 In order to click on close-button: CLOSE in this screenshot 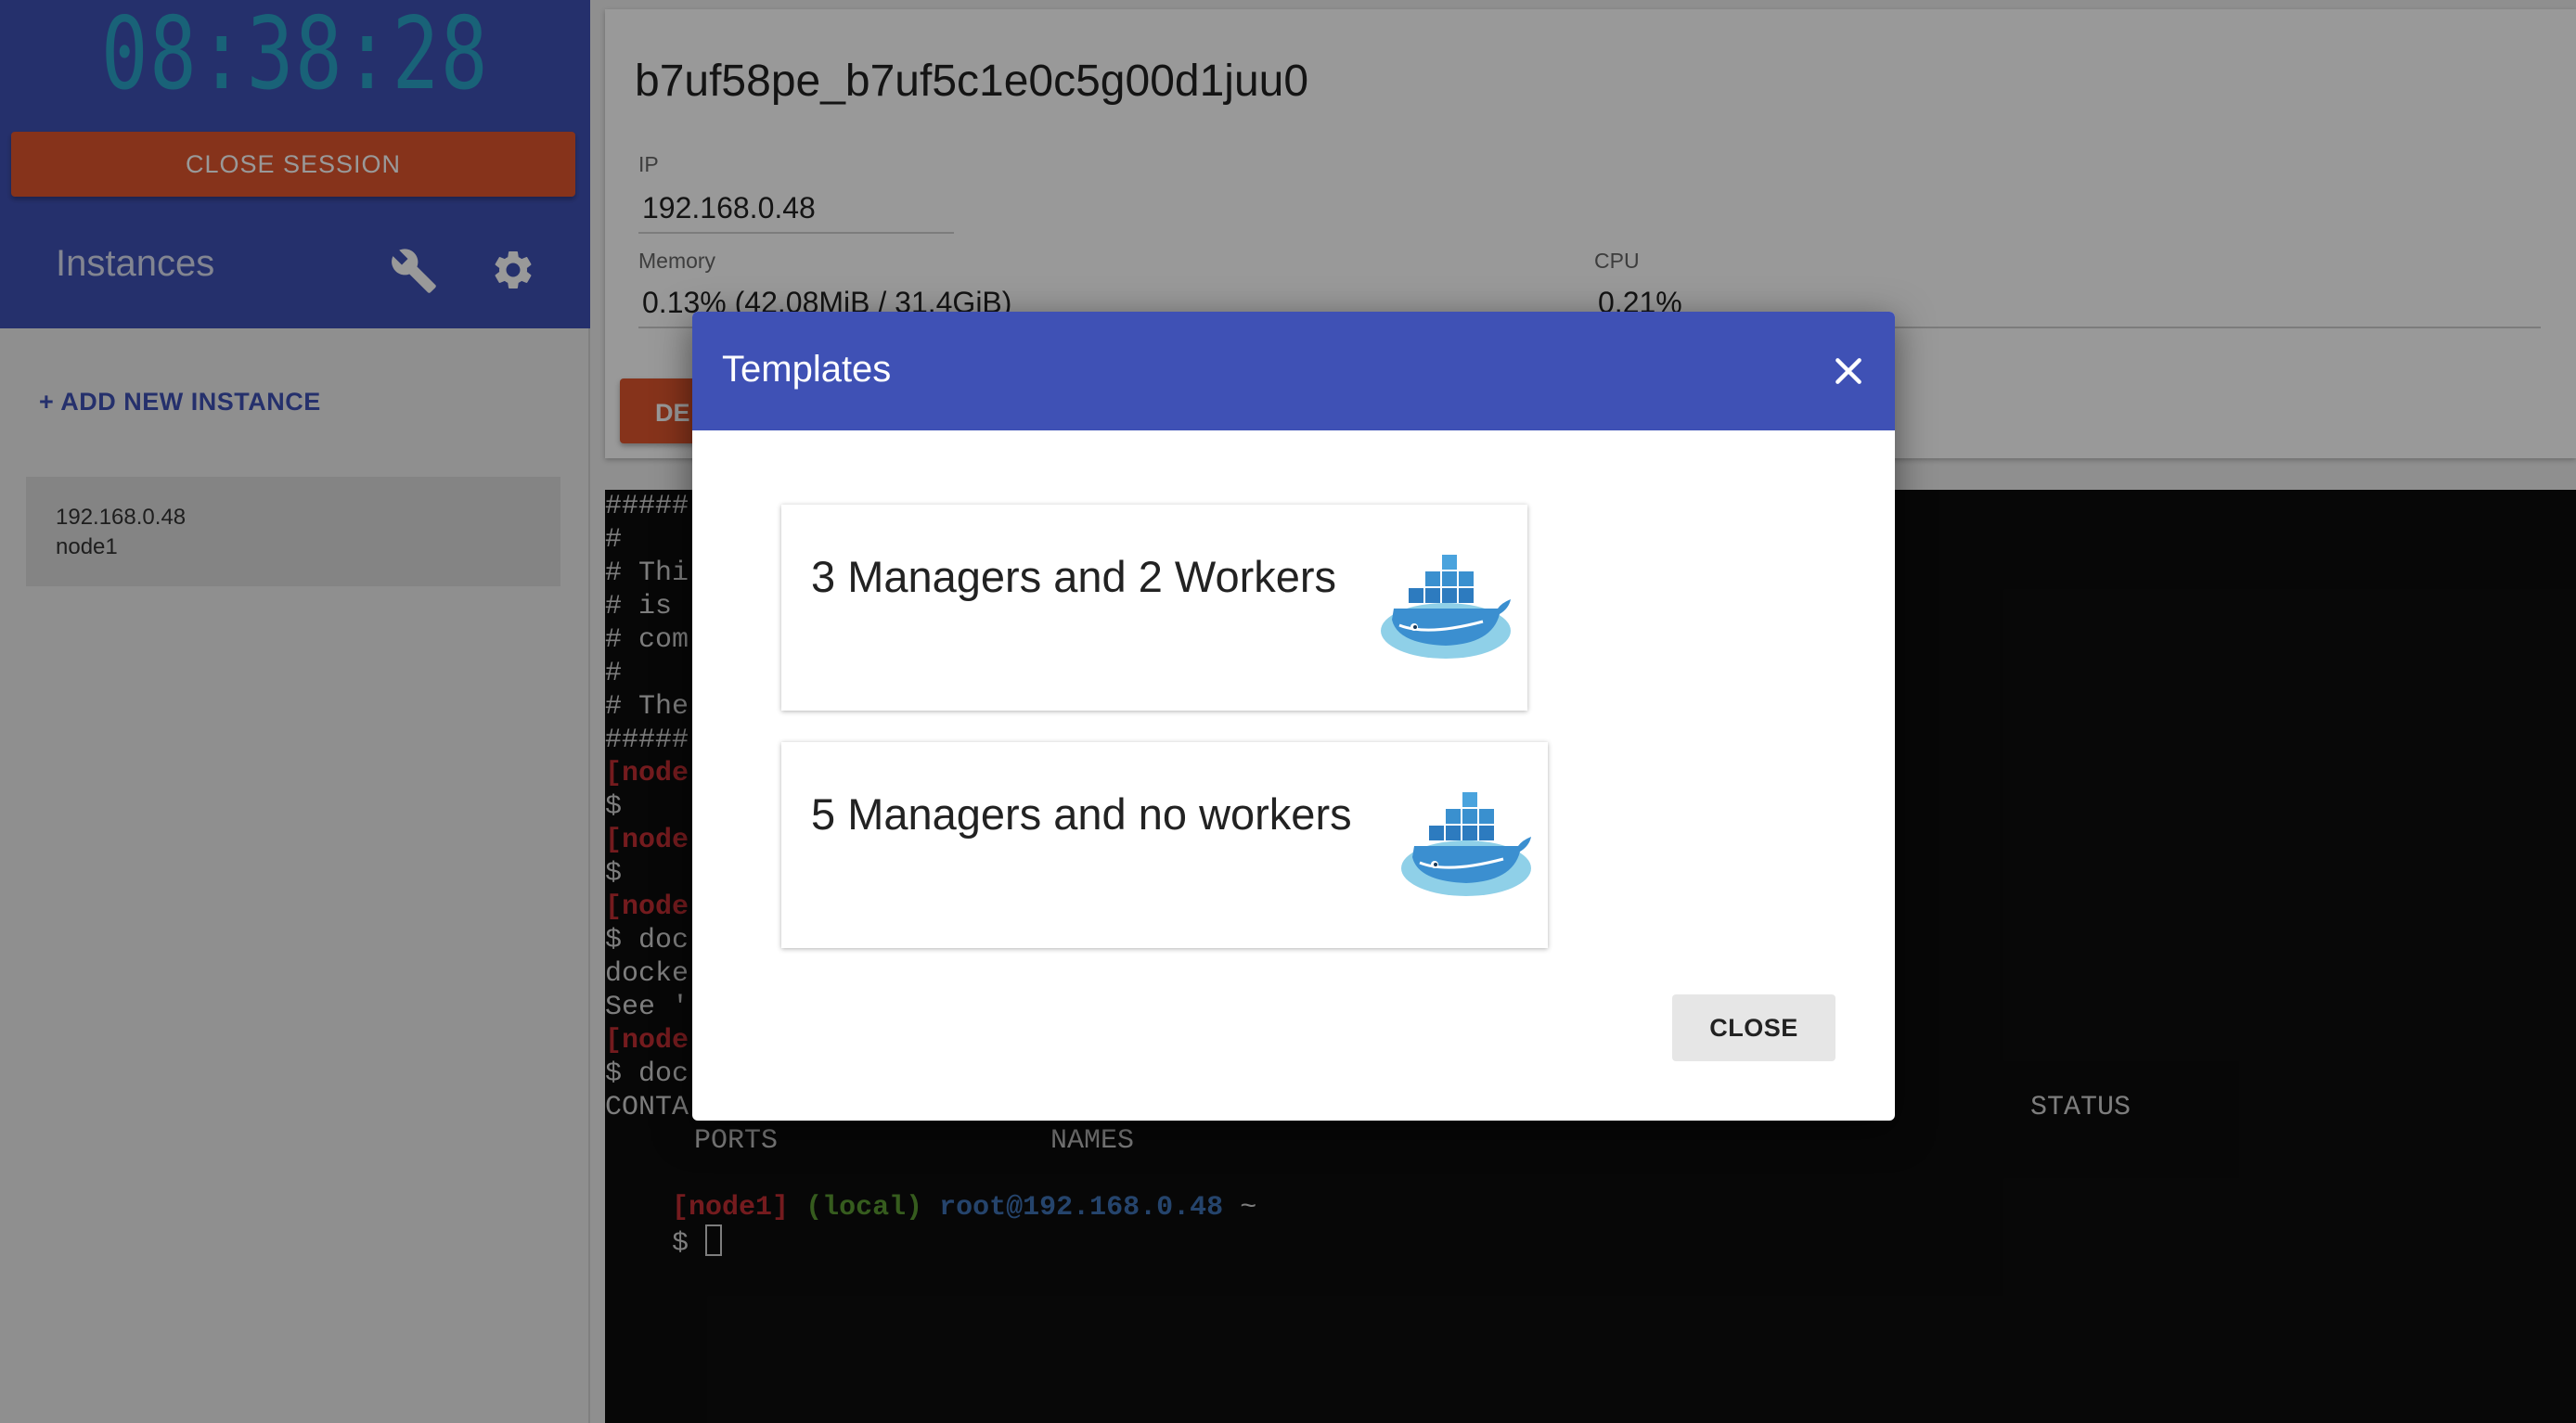, I will do `click(1753, 1027)`.